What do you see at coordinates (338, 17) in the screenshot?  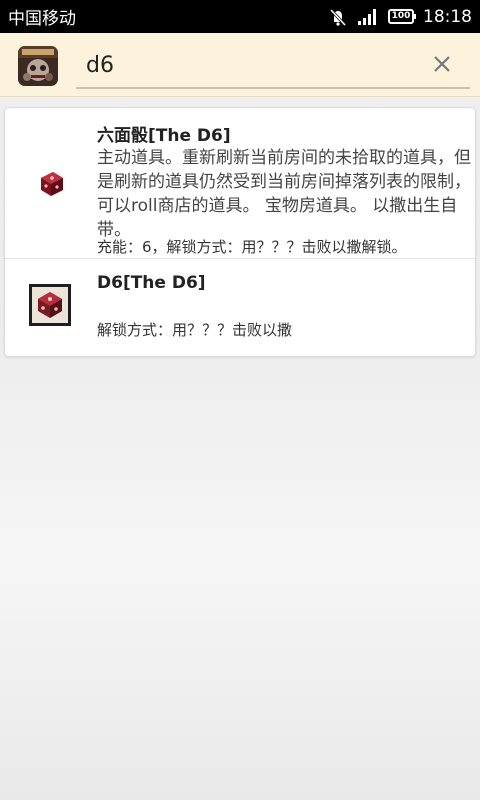 I see `mute-icon` at bounding box center [338, 17].